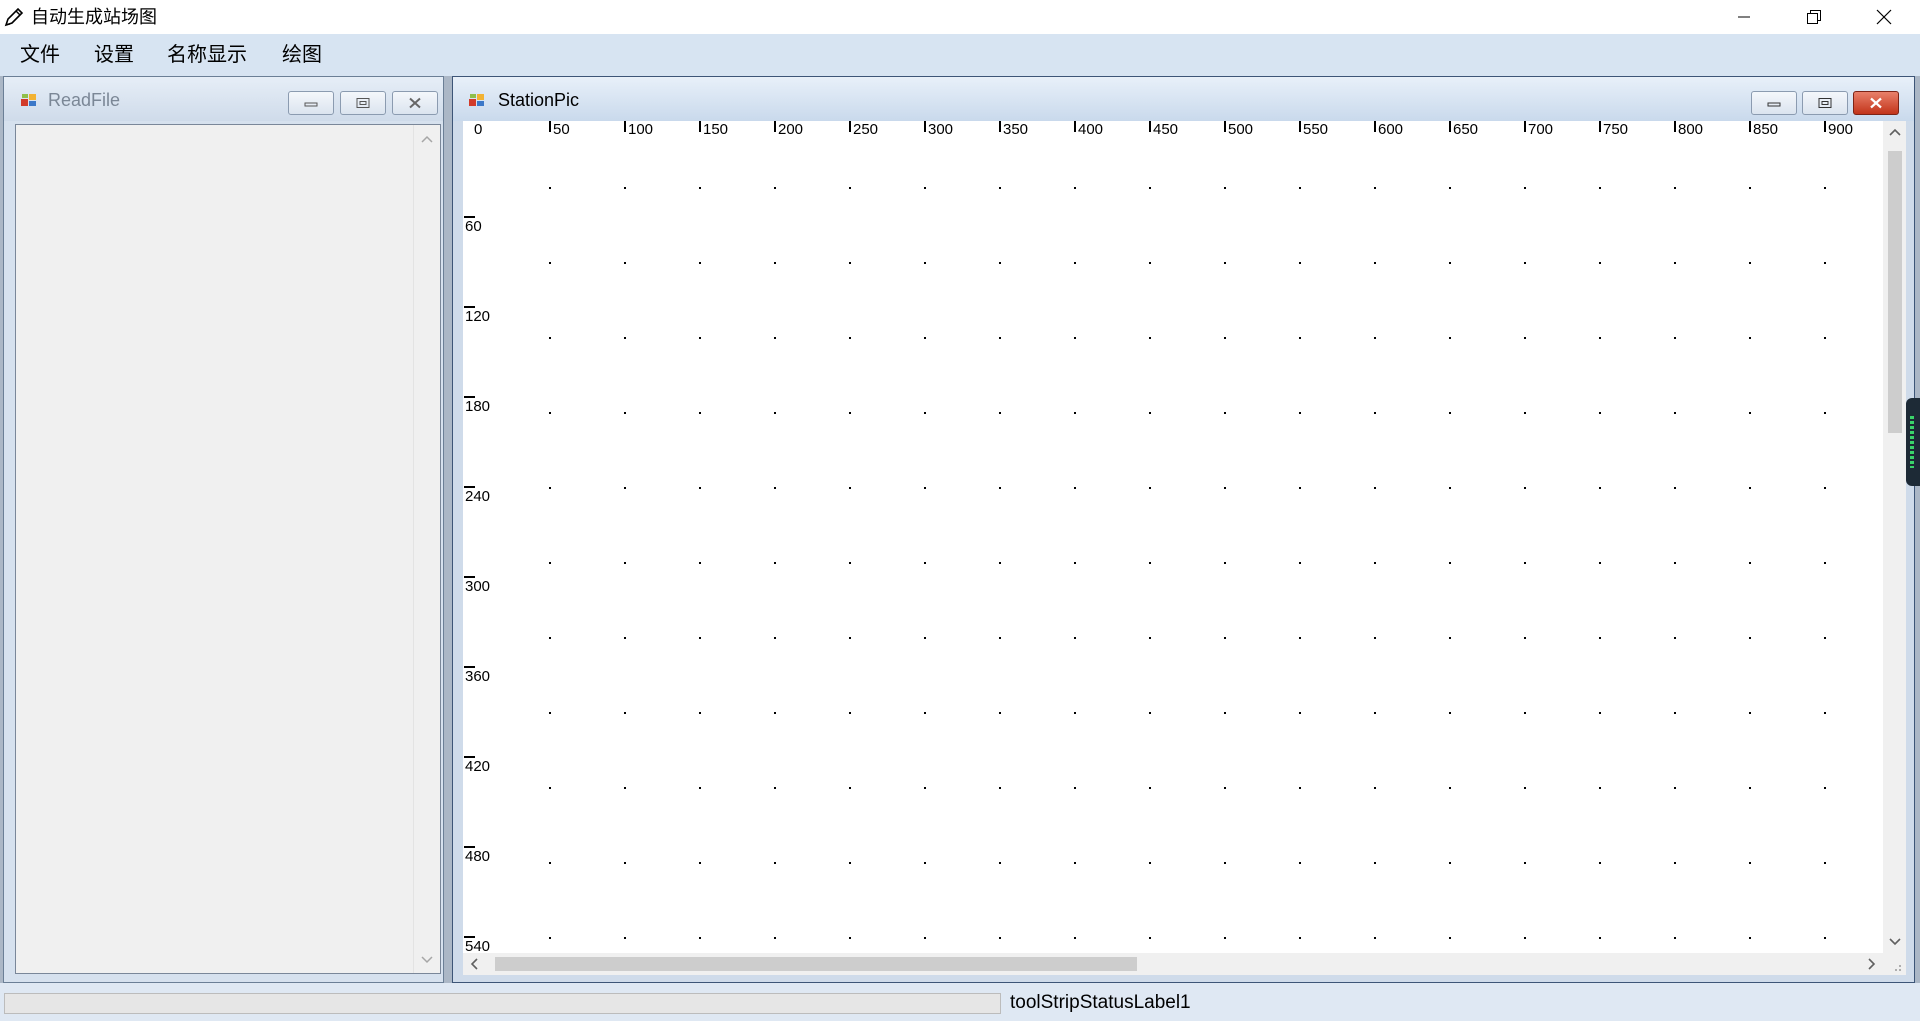 Image resolution: width=1920 pixels, height=1021 pixels. Describe the element at coordinates (477, 676) in the screenshot. I see `y-ruler-label: 360` at that location.